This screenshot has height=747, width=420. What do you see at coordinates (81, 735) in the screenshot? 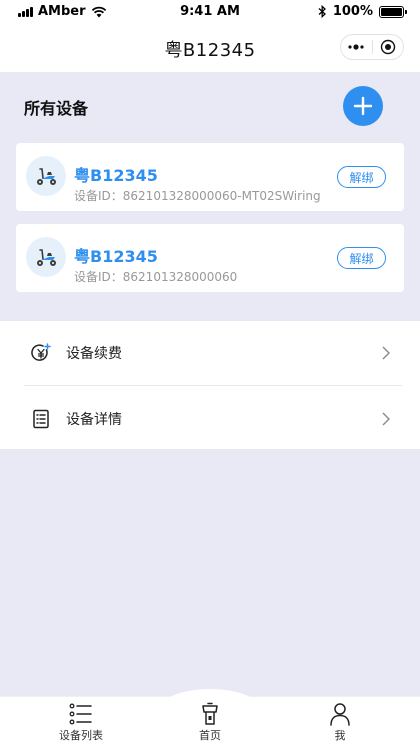
I see `tab-label: 设备列表` at bounding box center [81, 735].